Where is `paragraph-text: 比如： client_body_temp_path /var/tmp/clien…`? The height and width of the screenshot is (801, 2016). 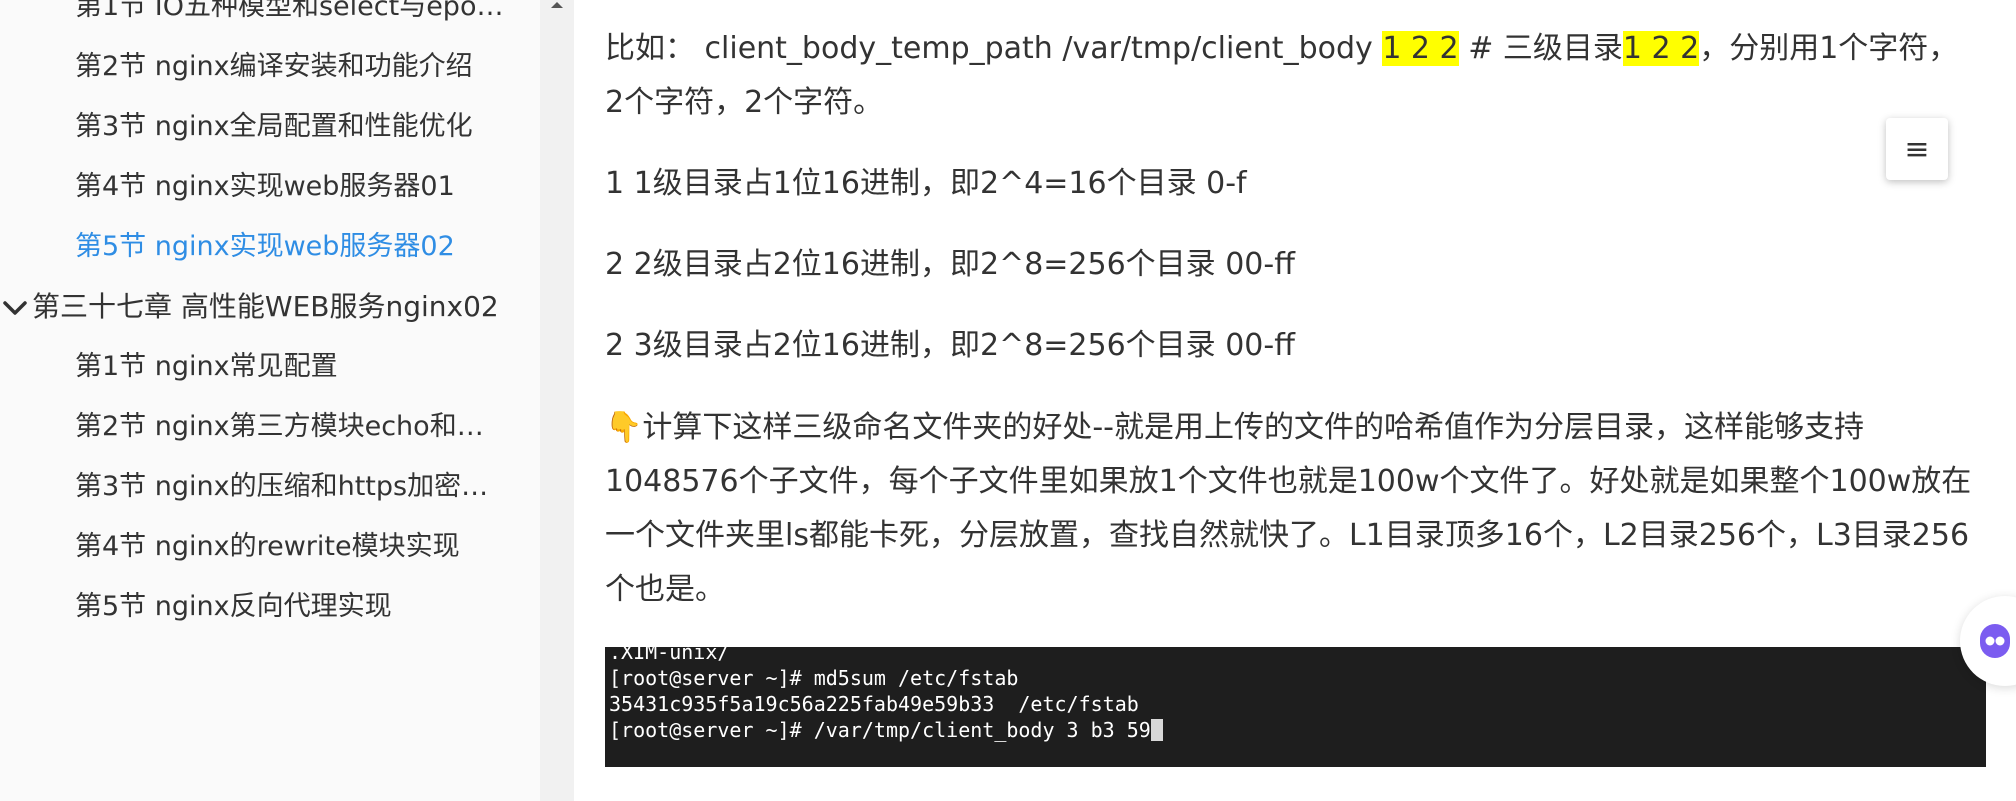
paragraph-text: 比如： client_body_temp_path /var/tmp/clien… is located at coordinates (994, 48).